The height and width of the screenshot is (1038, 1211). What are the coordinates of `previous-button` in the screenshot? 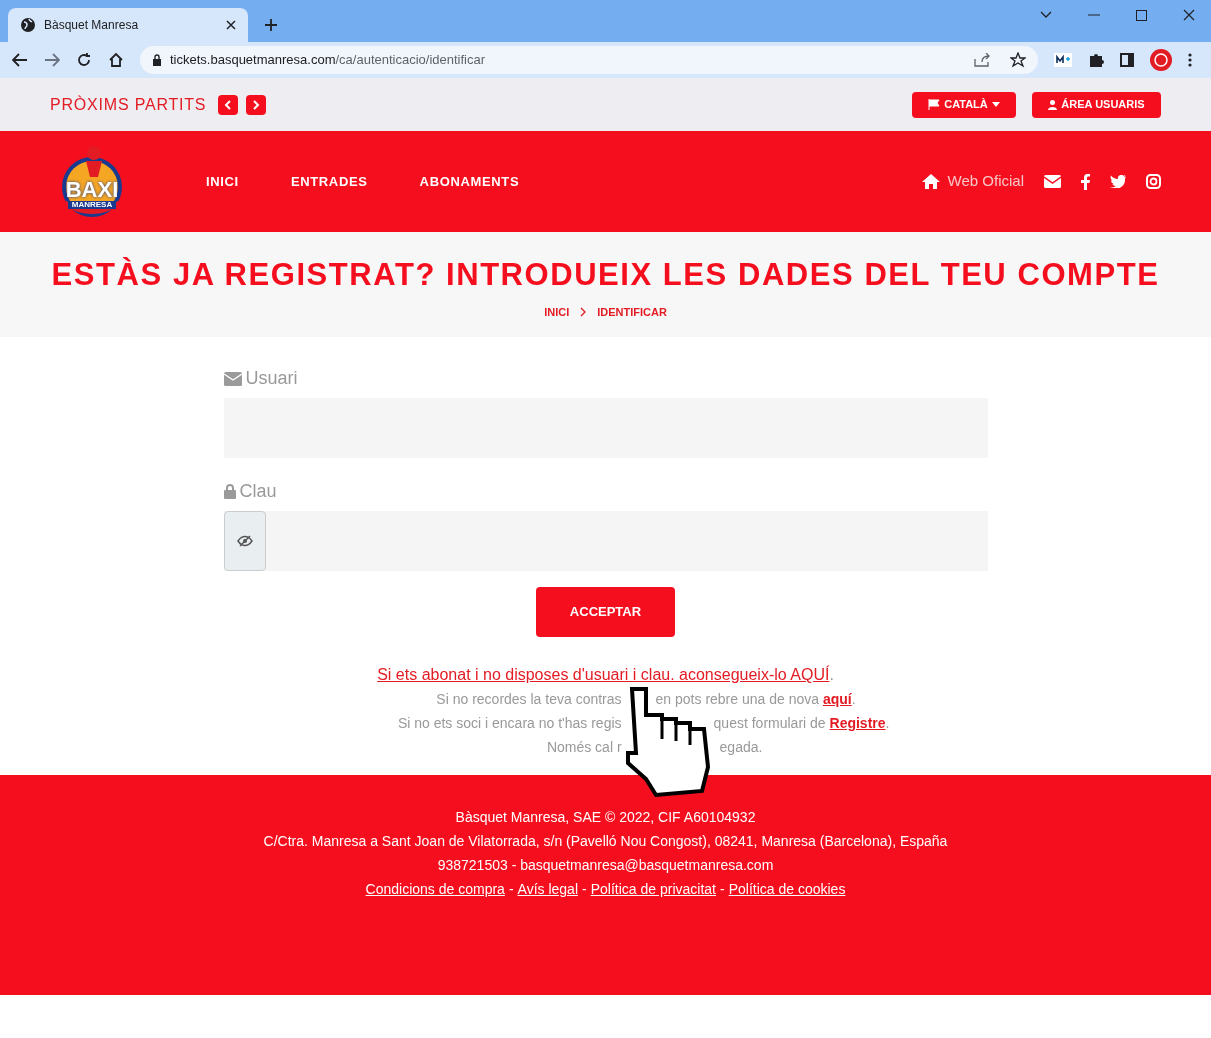 It's located at (228, 104).